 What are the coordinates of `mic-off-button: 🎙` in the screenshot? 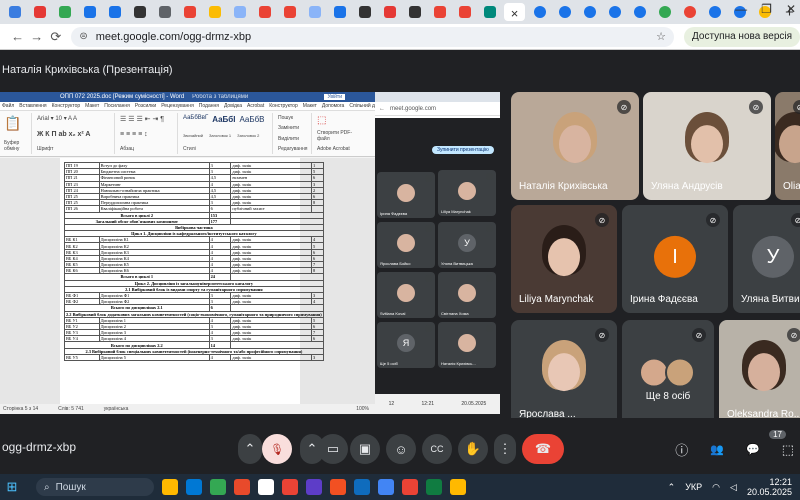 It's located at (277, 449).